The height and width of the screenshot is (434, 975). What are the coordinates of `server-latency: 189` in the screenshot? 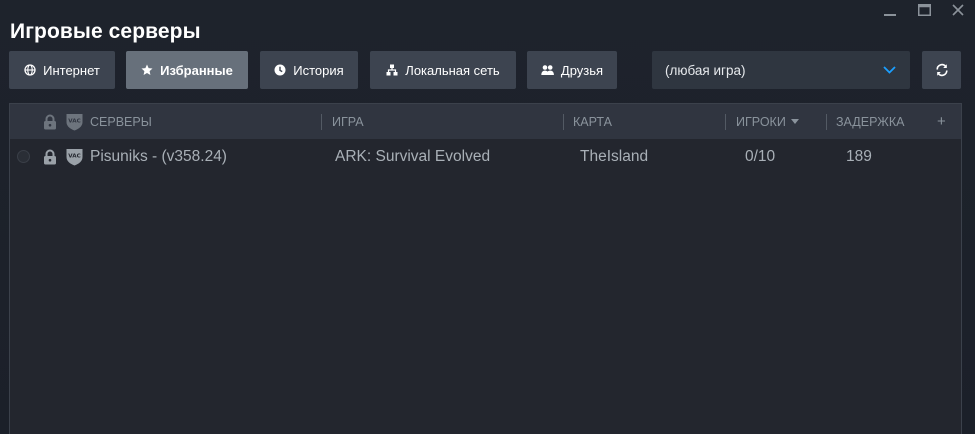 It's located at (859, 156).